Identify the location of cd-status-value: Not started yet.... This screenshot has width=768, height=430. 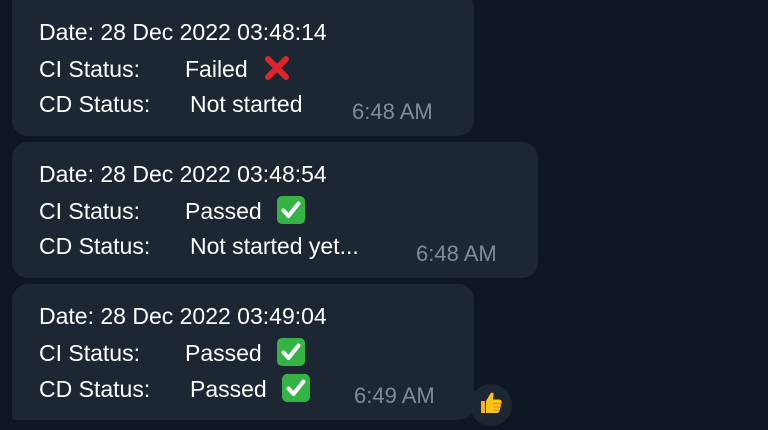
(274, 246).